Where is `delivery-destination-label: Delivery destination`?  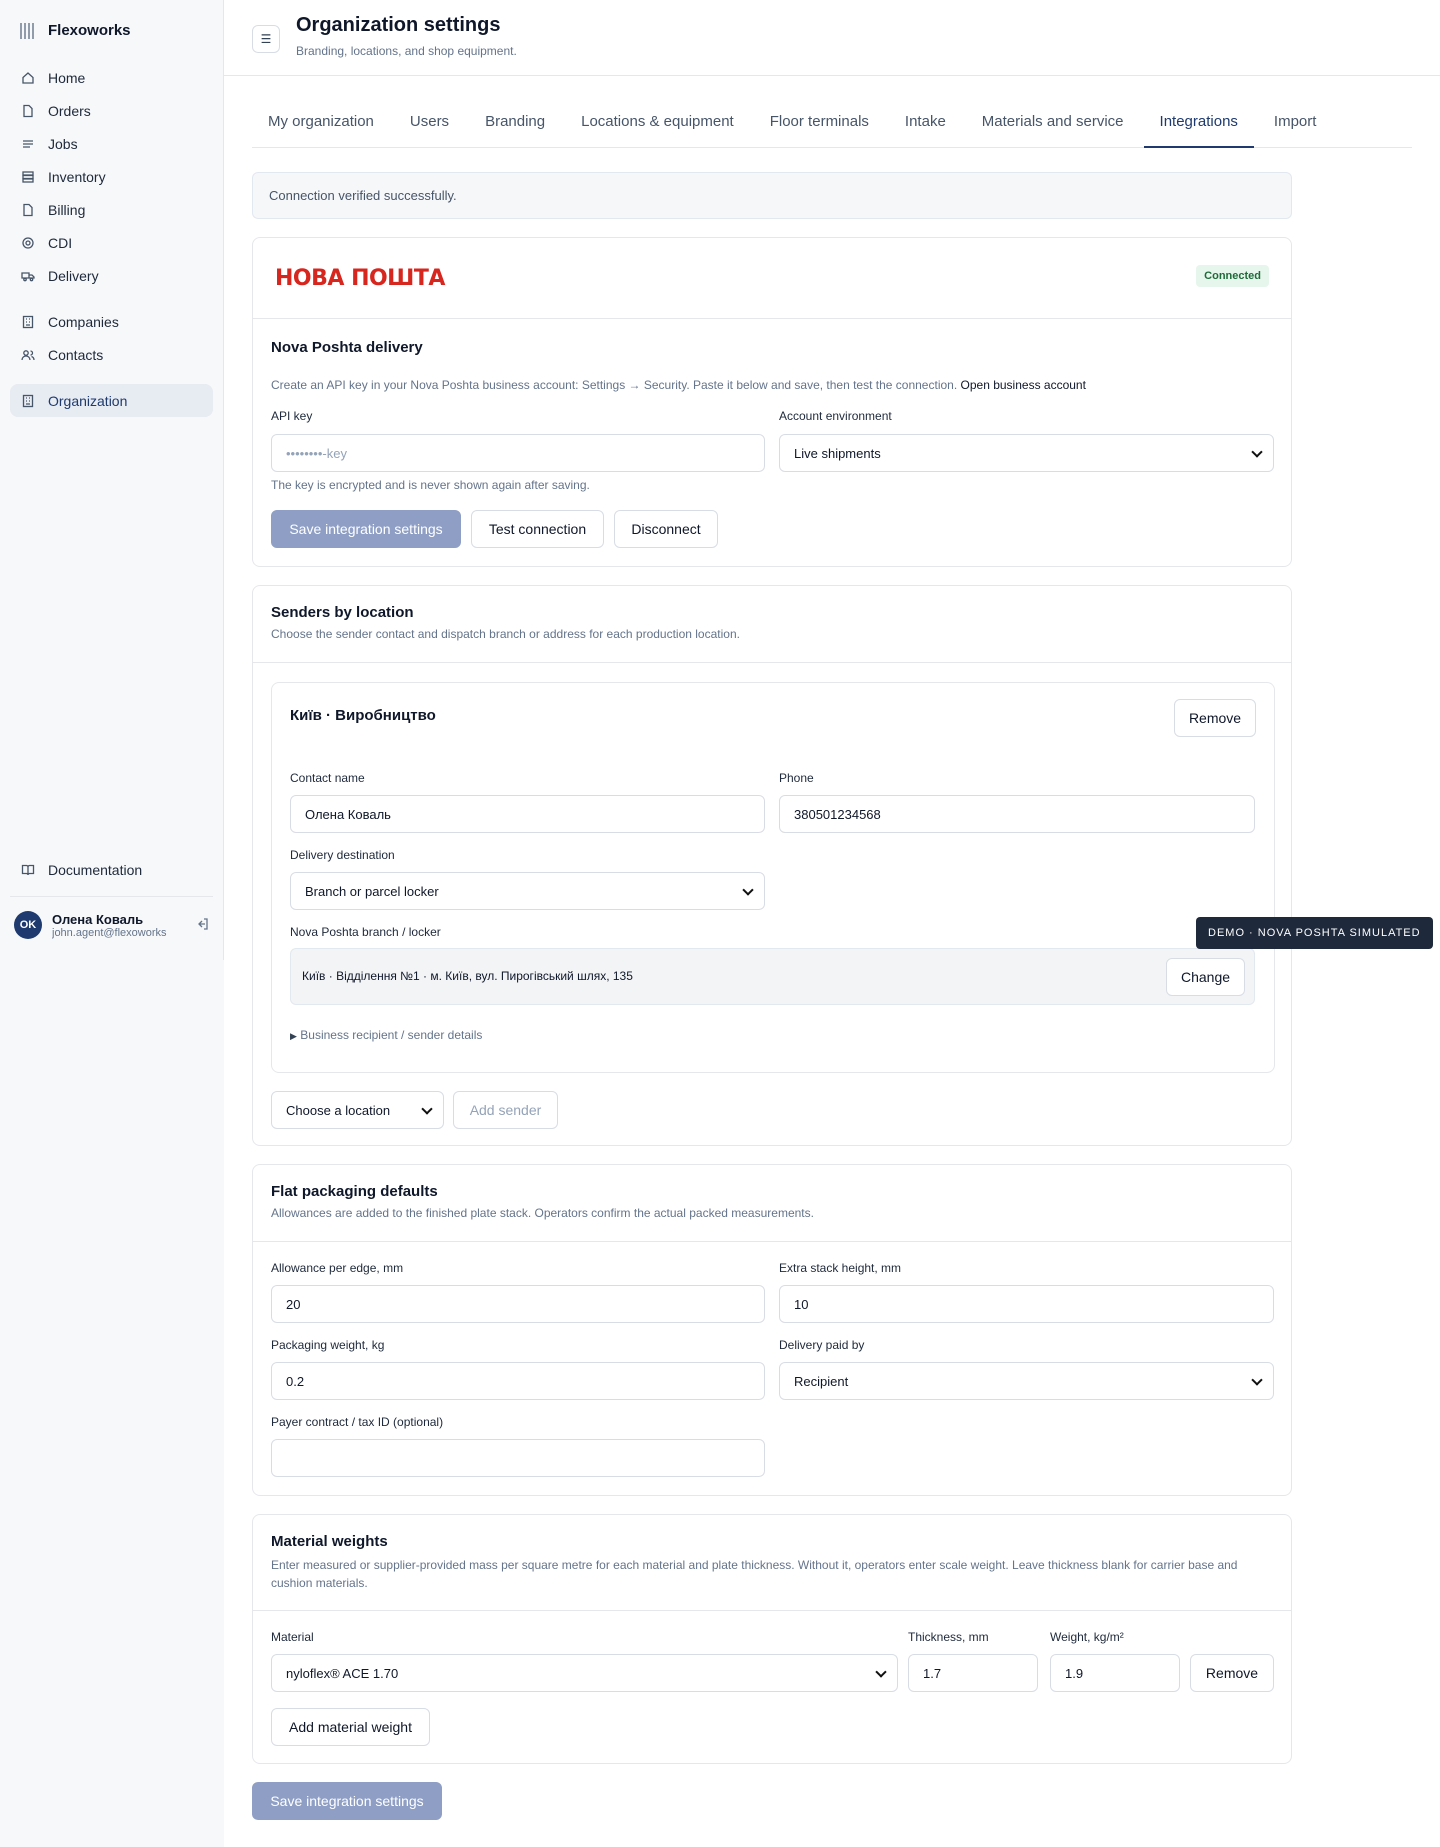
delivery-destination-label: Delivery destination is located at coordinates (342, 855).